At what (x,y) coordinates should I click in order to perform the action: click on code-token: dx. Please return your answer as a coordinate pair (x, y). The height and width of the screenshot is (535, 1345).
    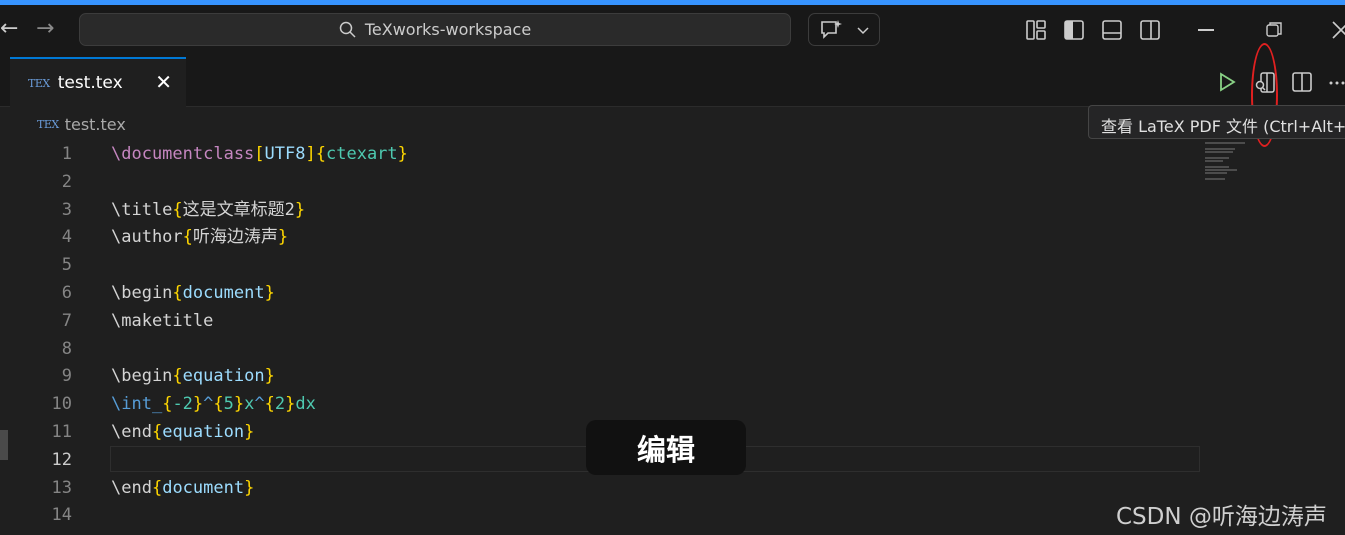
    Looking at the image, I should click on (305, 404).